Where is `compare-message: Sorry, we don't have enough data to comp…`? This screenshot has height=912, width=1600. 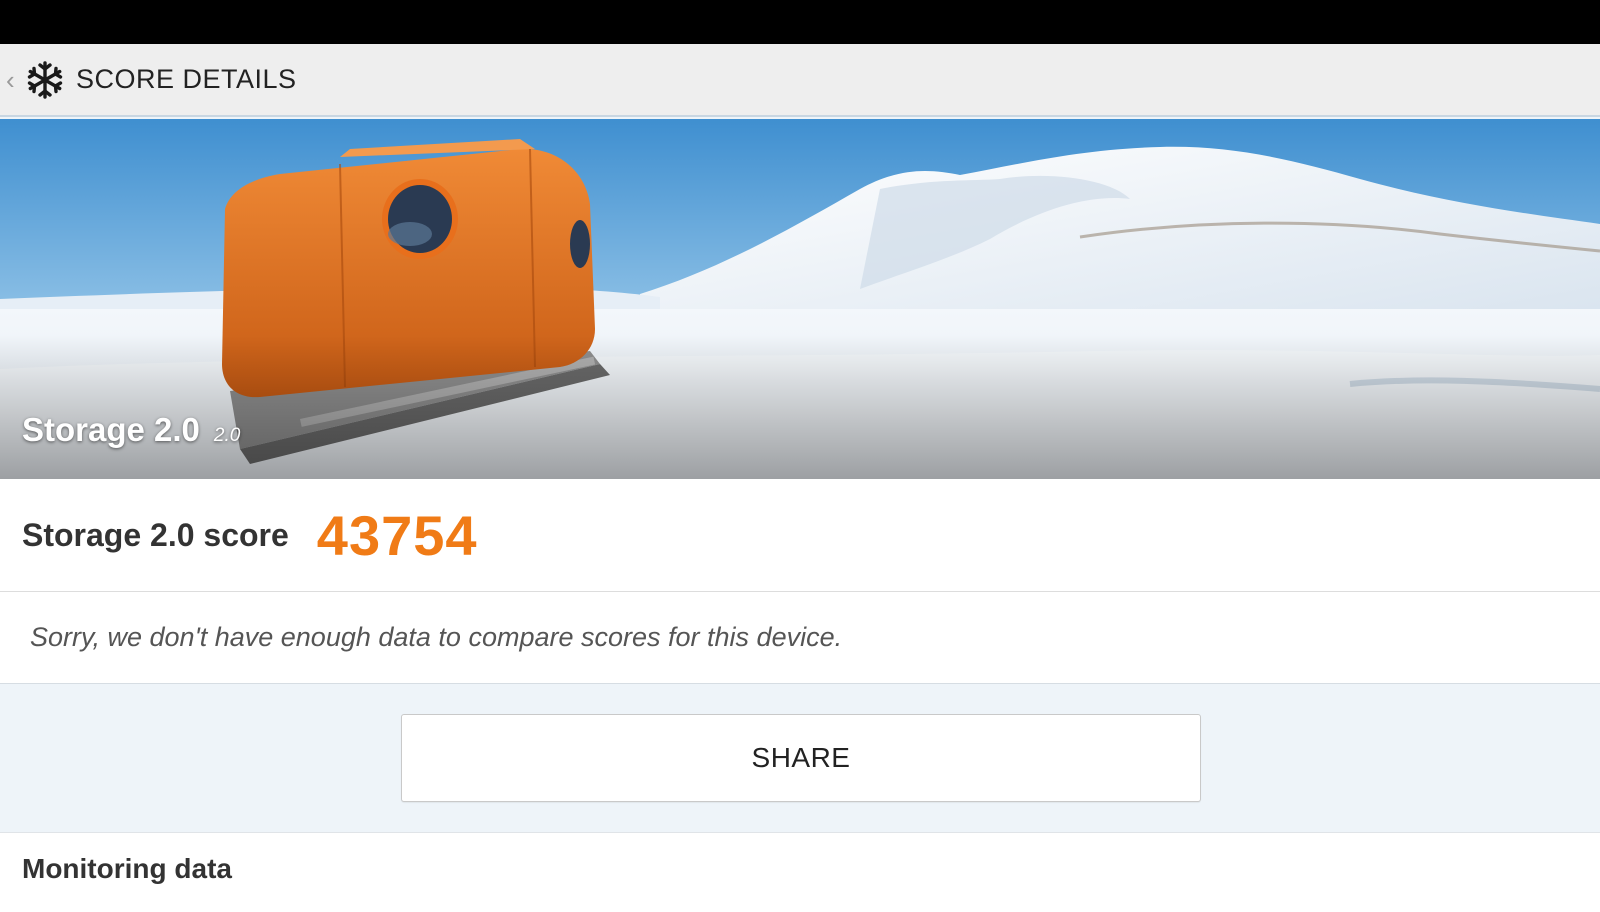
compare-message: Sorry, we don't have enough data to comp… is located at coordinates (436, 637).